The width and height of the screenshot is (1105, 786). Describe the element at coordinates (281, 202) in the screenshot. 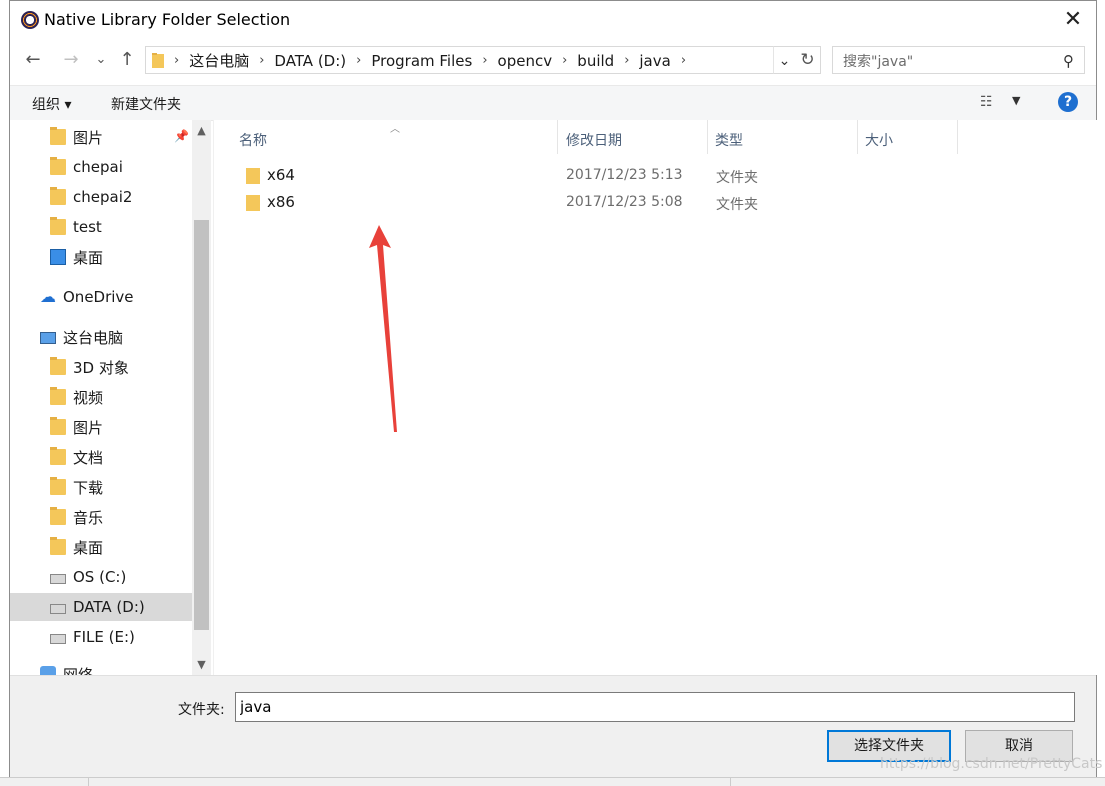

I see `file-name: x86` at that location.